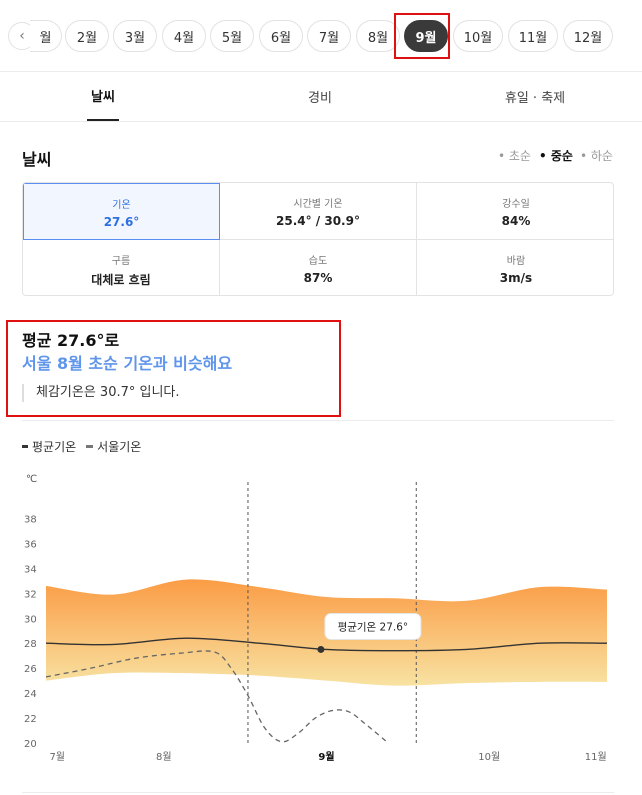 Image resolution: width=642 pixels, height=795 pixels. I want to click on summary-comparison: 서울 8월 초순 기온과 비슷해요, so click(127, 363).